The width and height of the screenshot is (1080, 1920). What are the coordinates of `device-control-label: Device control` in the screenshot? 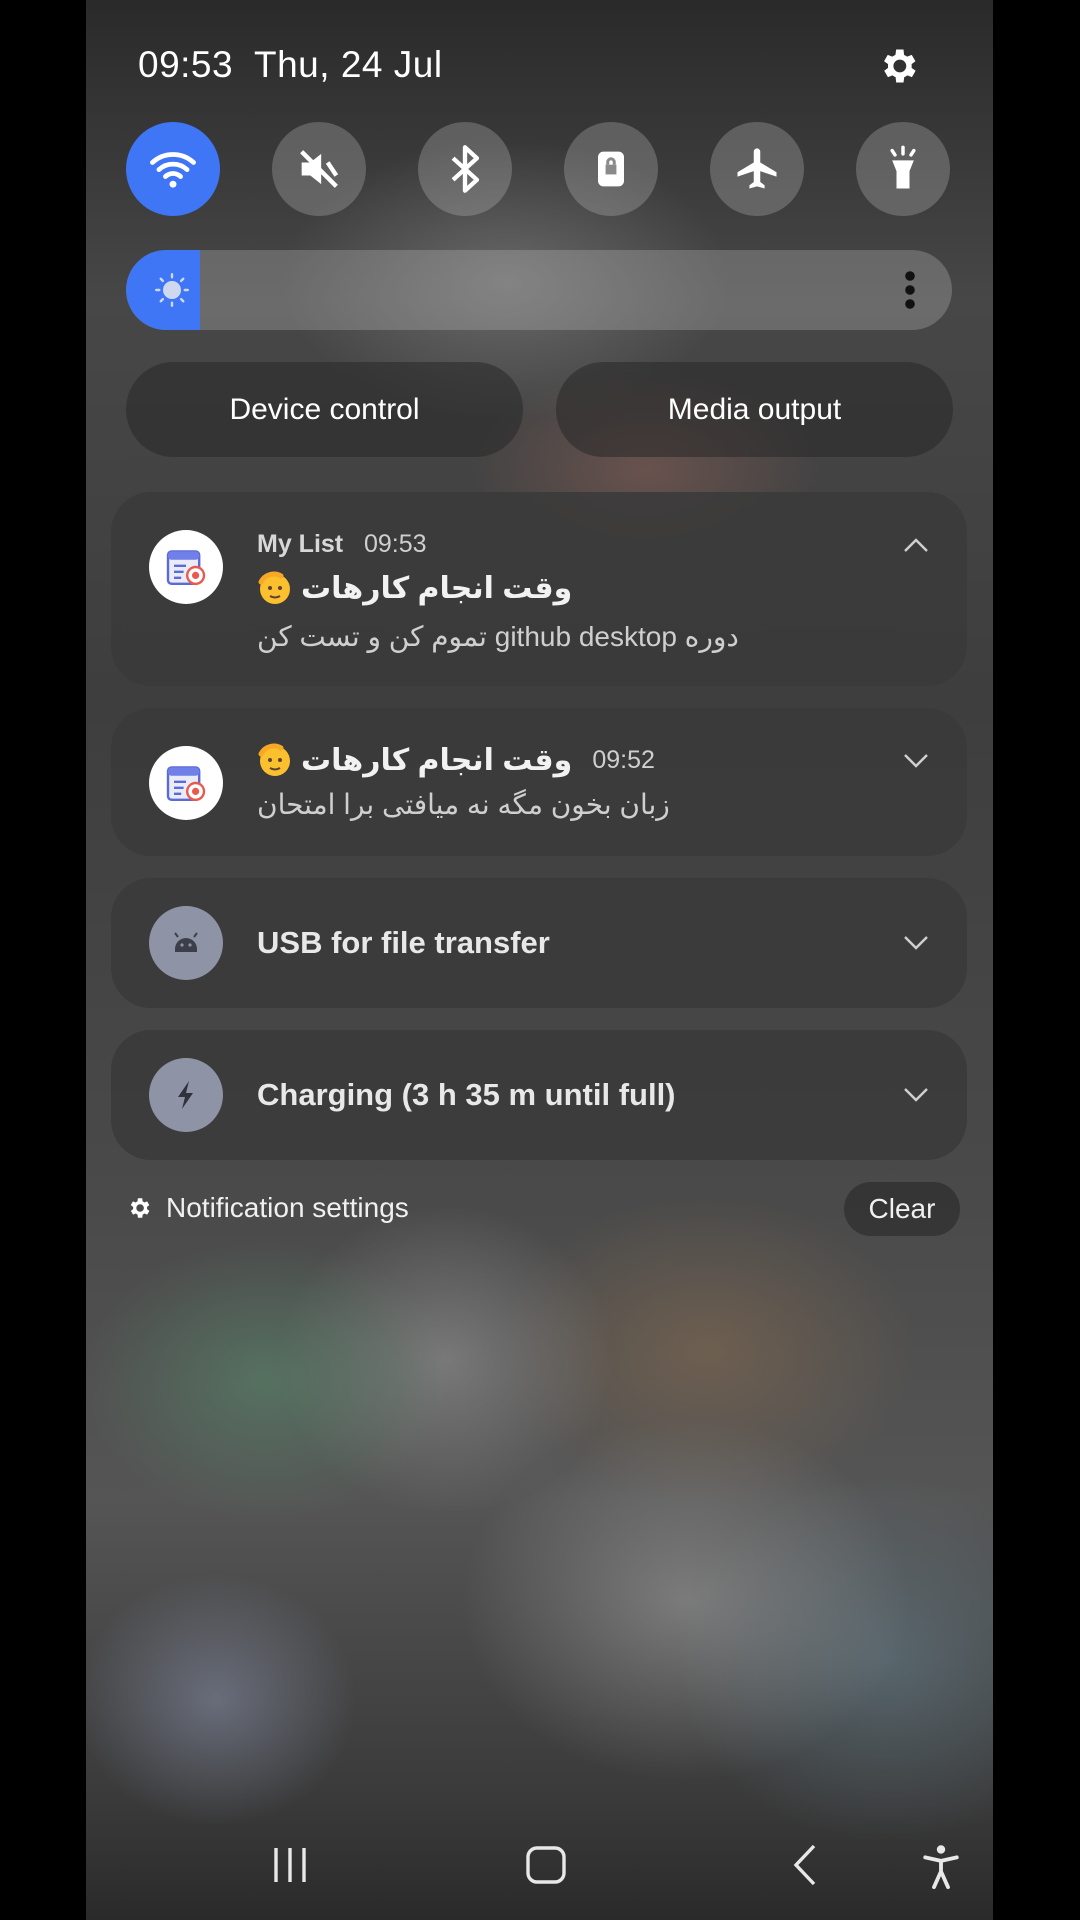 It's located at (324, 409).